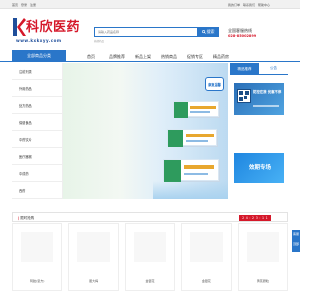  Describe the element at coordinates (37, 88) in the screenshot. I see `sidebar-item: 外用药品` at that location.